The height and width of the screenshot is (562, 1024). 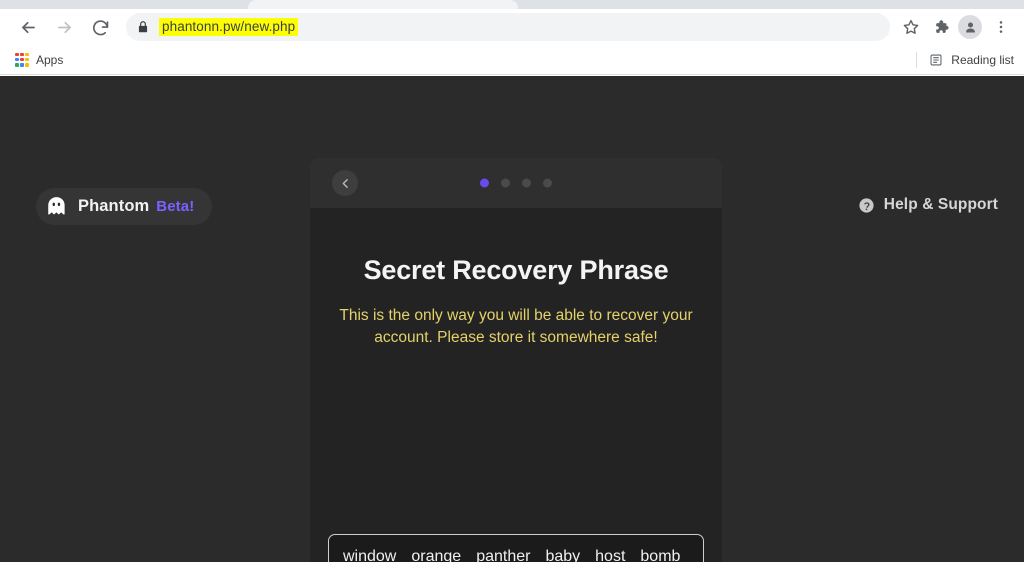 What do you see at coordinates (114, 206) in the screenshot?
I see `brand-name: Phantom` at bounding box center [114, 206].